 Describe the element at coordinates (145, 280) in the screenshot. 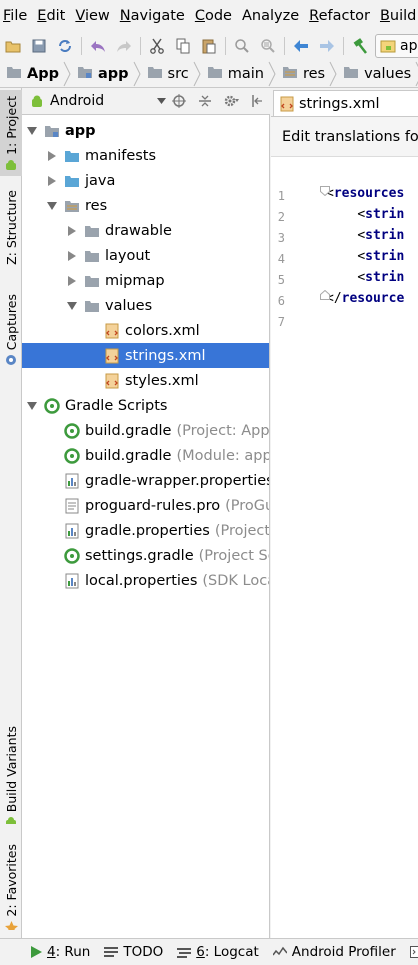

I see `tree-node: mipmap` at that location.